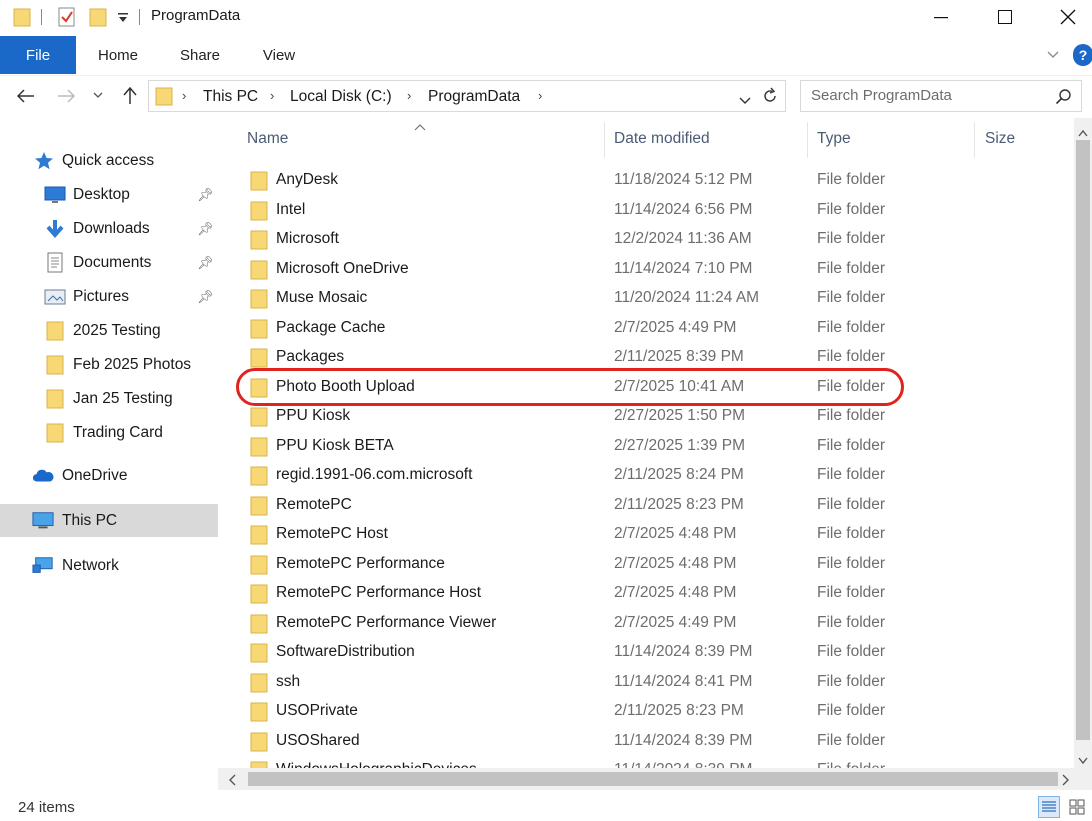  I want to click on file-date-modified: 2/27/2025 1:50 PM, so click(679, 415).